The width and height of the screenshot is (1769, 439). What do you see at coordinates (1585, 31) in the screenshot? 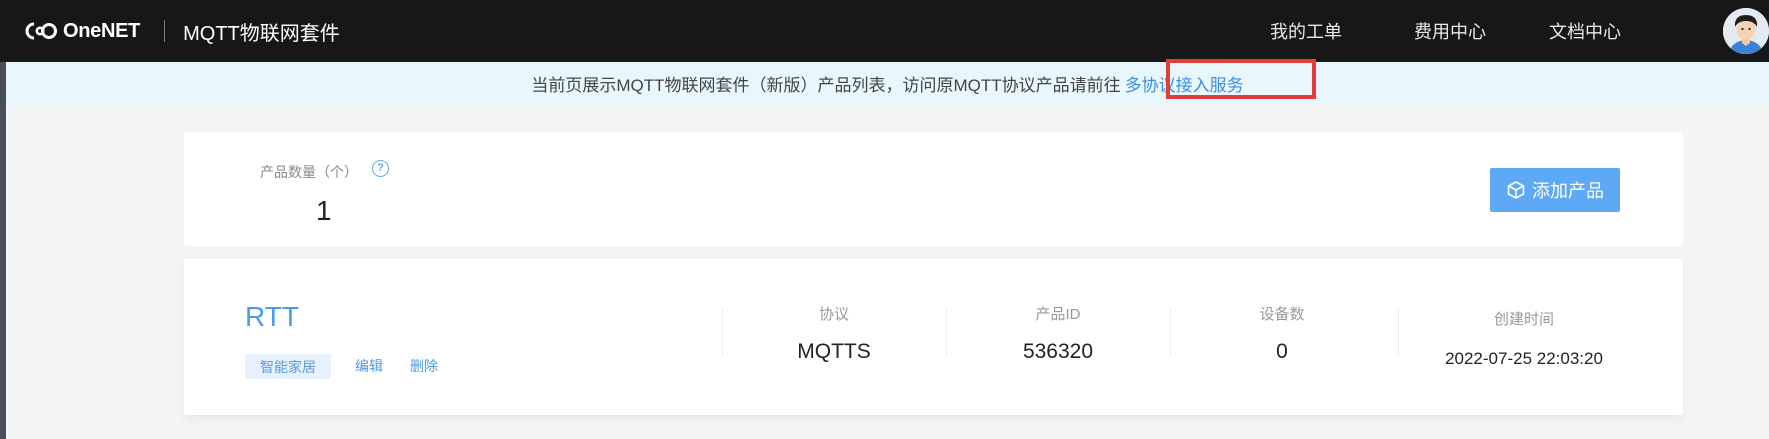
I see `nav-docs-center: 文档中心` at bounding box center [1585, 31].